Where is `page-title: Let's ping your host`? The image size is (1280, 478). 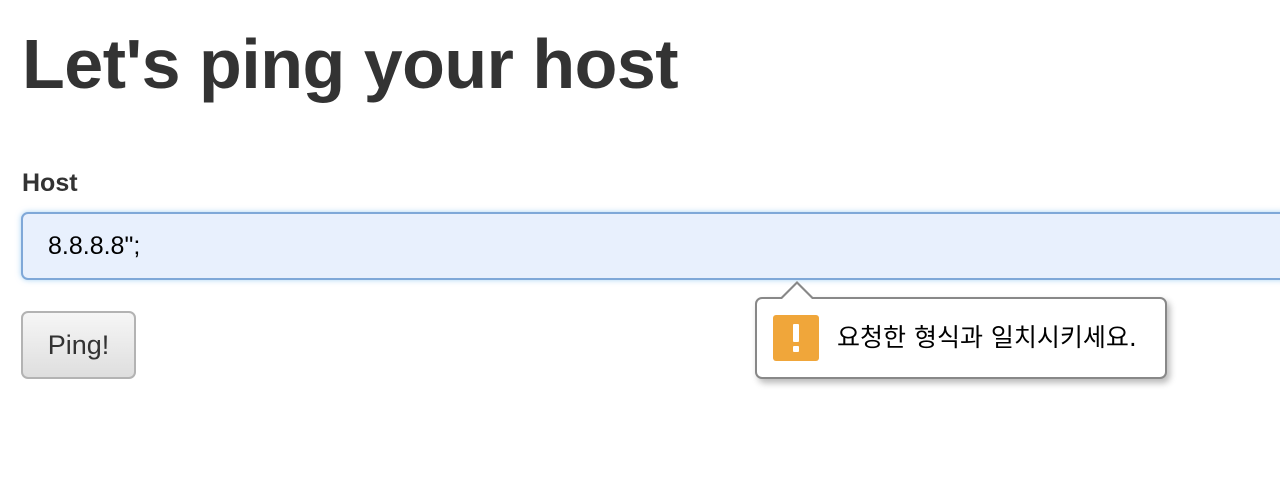 page-title: Let's ping your host is located at coordinates (350, 64).